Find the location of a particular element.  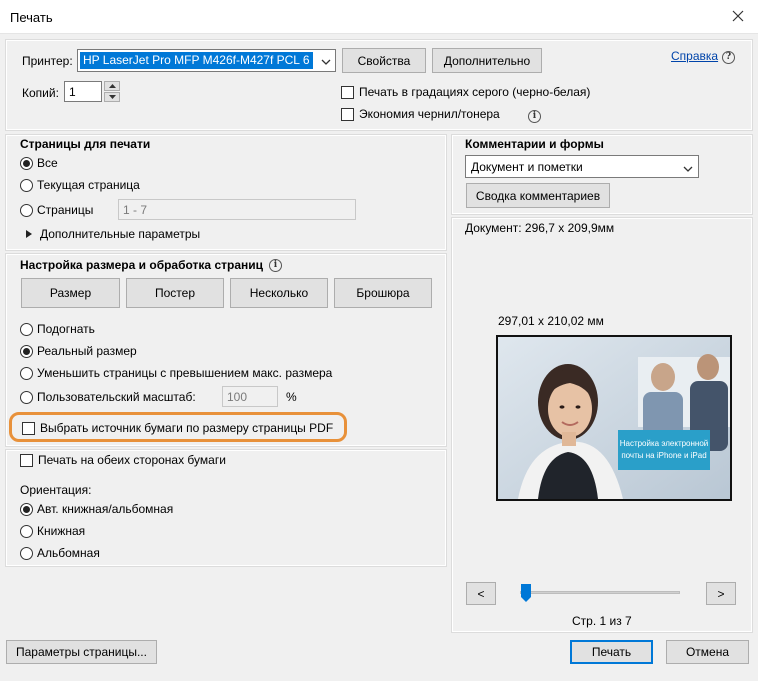

landscape-radio: Альбомная is located at coordinates (60, 553).